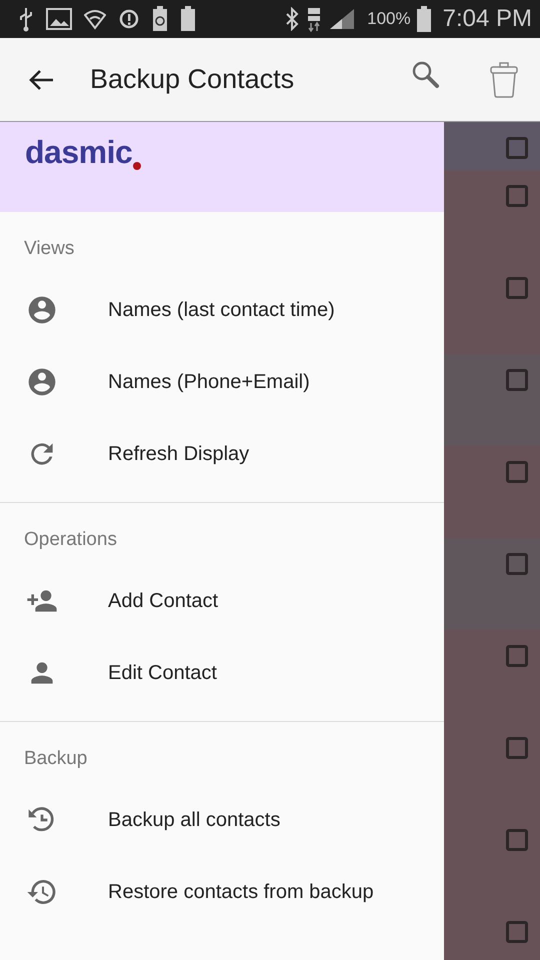  I want to click on section-heading: Operations, so click(70, 540).